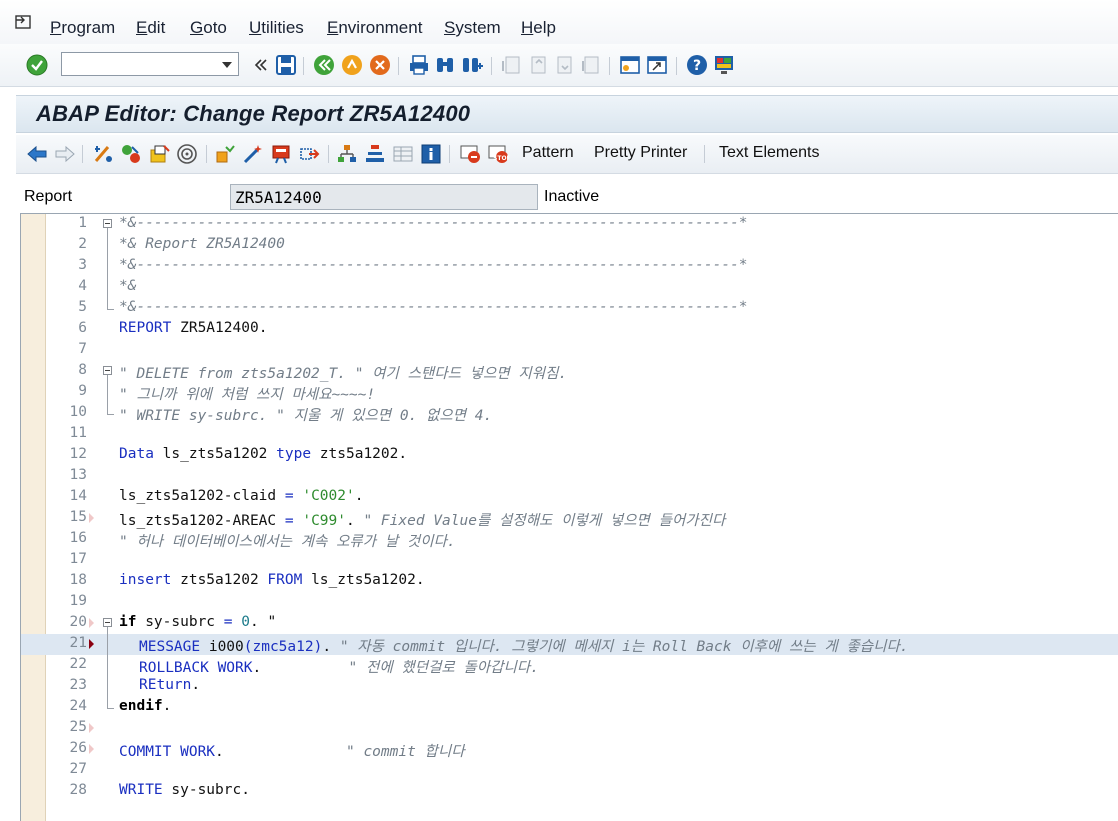 The height and width of the screenshot is (821, 1118). Describe the element at coordinates (285, 580) in the screenshot. I see `keyword: FROM` at that location.